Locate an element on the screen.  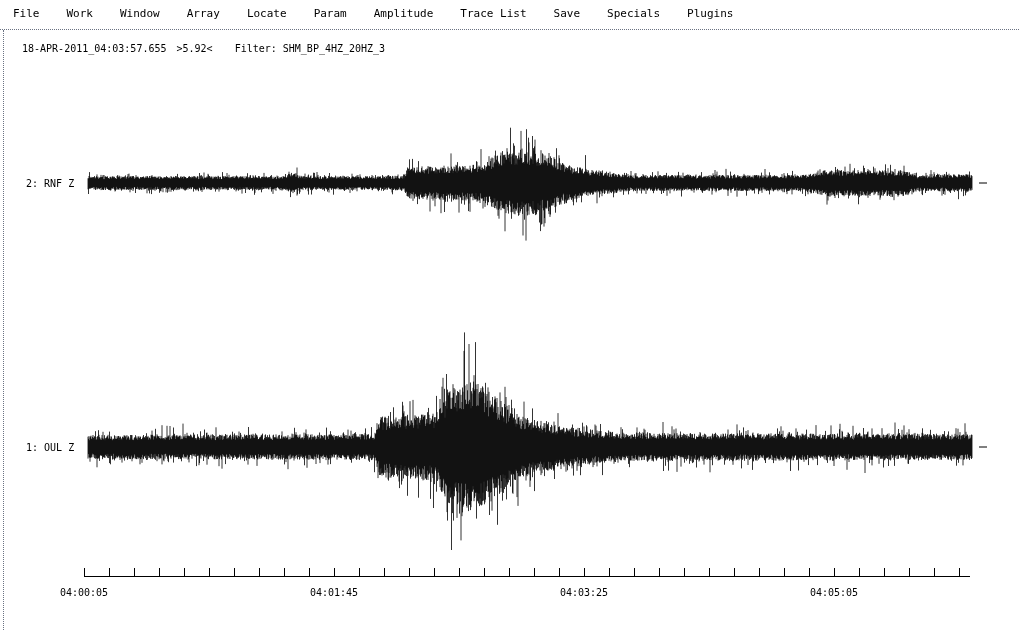
menu-item: Plugins is located at coordinates (710, 14).